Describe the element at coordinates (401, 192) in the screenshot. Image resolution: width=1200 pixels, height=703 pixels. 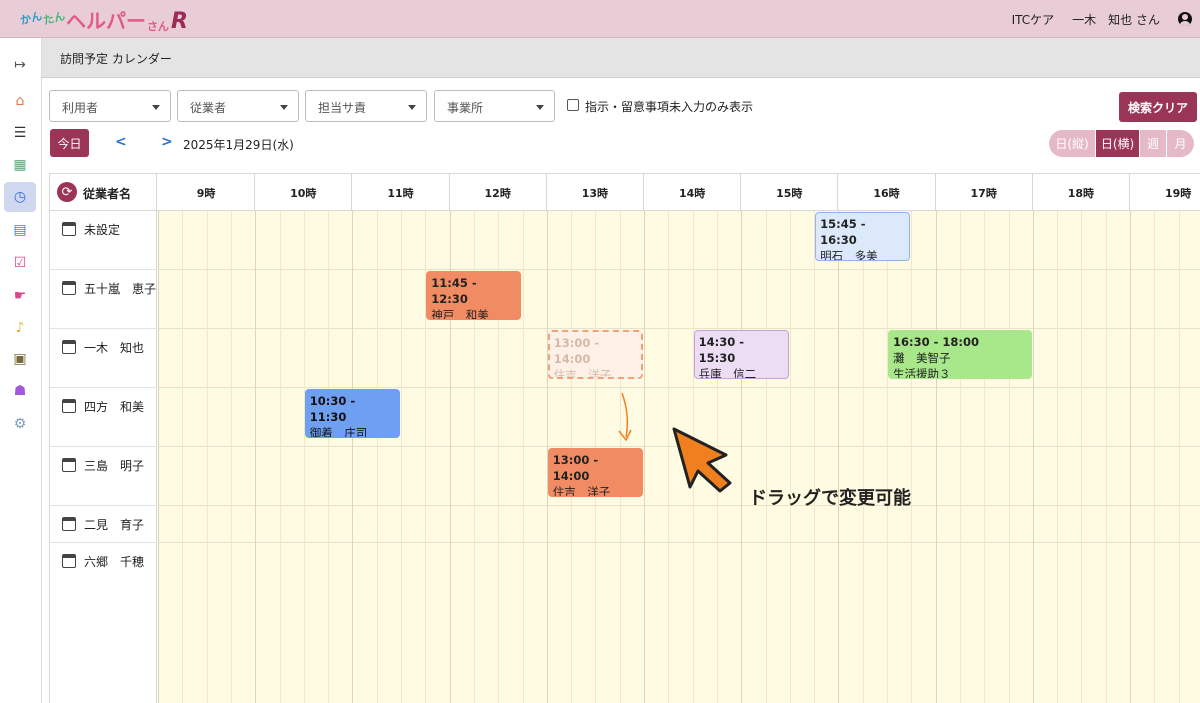
I see `hour-label: 11時` at that location.